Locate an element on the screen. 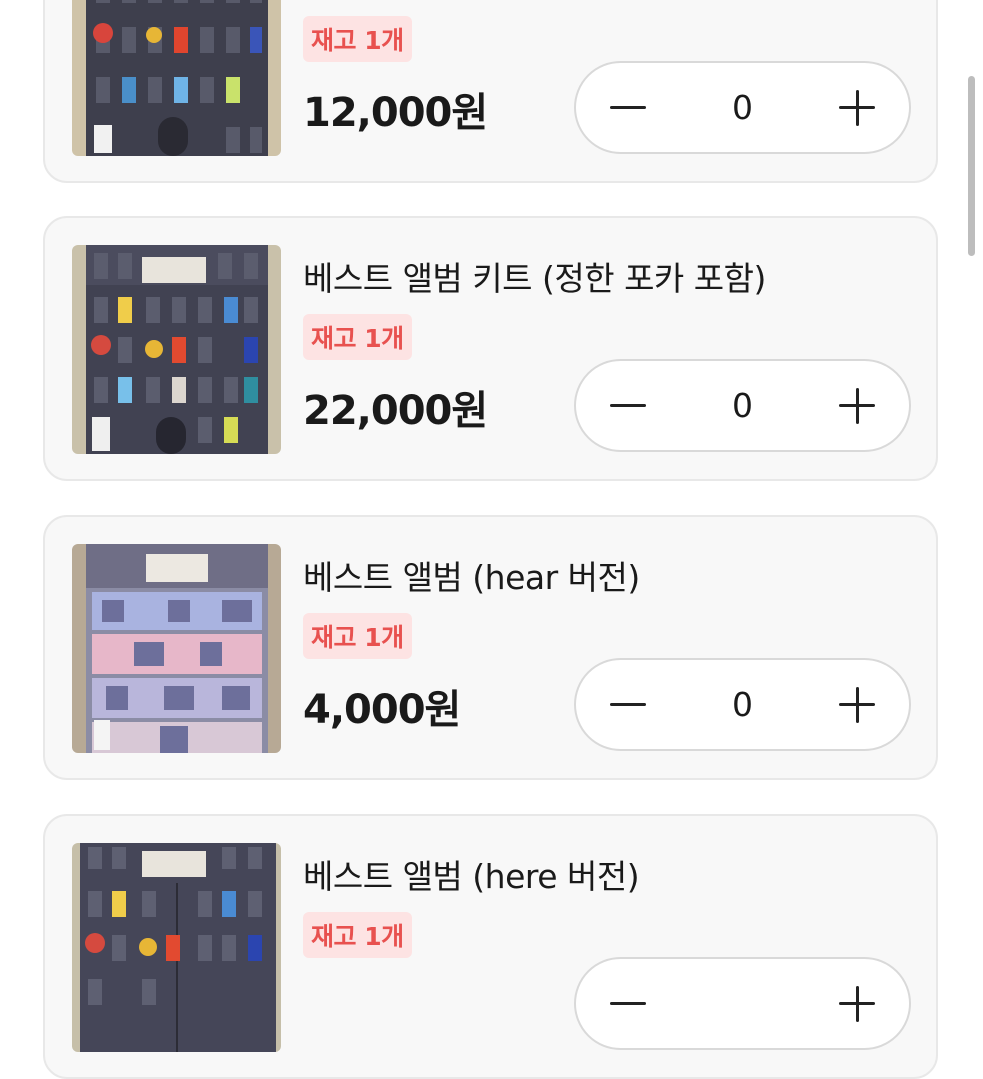 This screenshot has width=983, height=1079. product-price: 22,000원 is located at coordinates (395, 411).